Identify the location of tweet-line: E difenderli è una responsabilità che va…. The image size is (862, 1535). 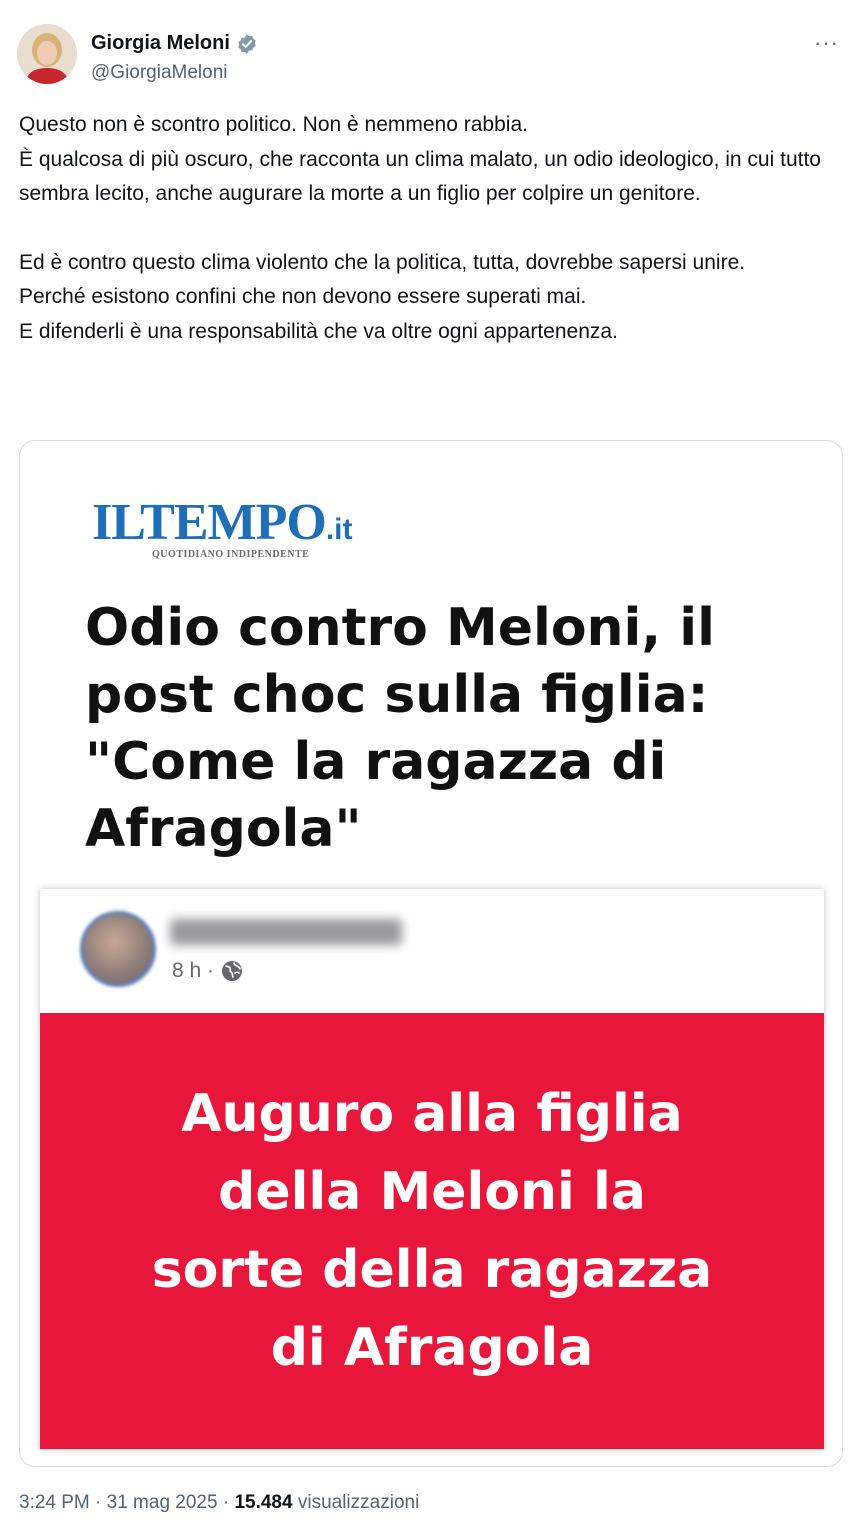
(318, 331).